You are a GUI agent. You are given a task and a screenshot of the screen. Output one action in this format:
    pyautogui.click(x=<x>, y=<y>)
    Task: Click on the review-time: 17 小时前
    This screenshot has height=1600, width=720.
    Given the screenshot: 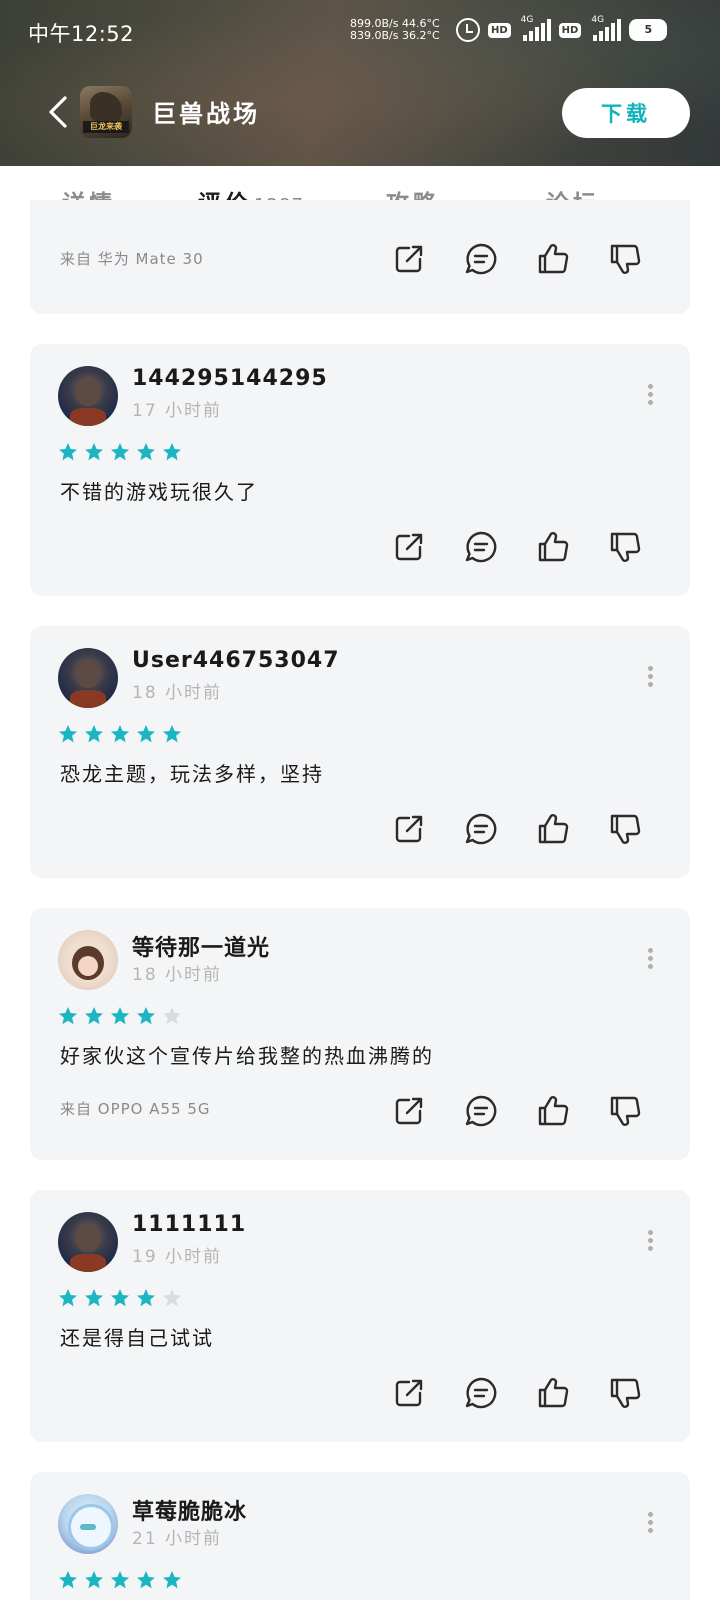 What is the action you would take?
    pyautogui.click(x=177, y=411)
    